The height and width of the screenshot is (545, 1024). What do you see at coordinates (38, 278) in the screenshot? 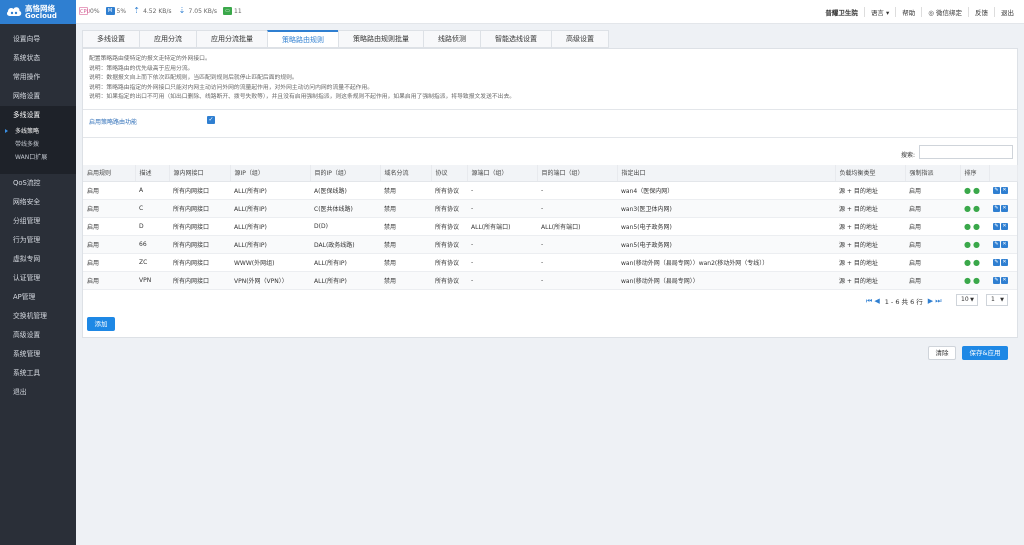
I see `sidebar-item-auth: 认证管理` at bounding box center [38, 278].